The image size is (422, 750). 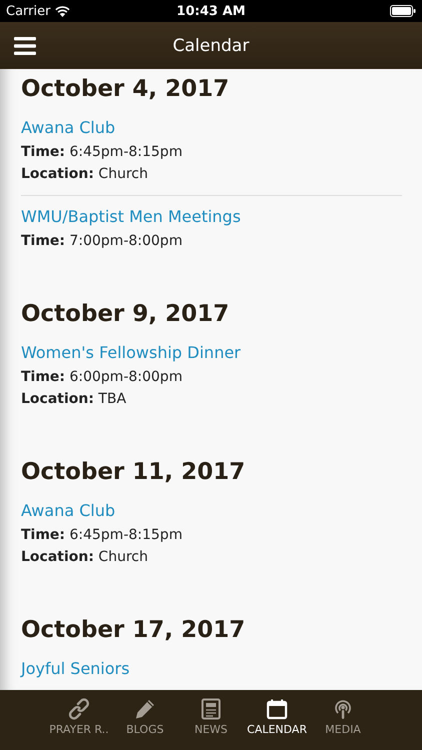 What do you see at coordinates (75, 669) in the screenshot?
I see `event-link: Joyful Seniors` at bounding box center [75, 669].